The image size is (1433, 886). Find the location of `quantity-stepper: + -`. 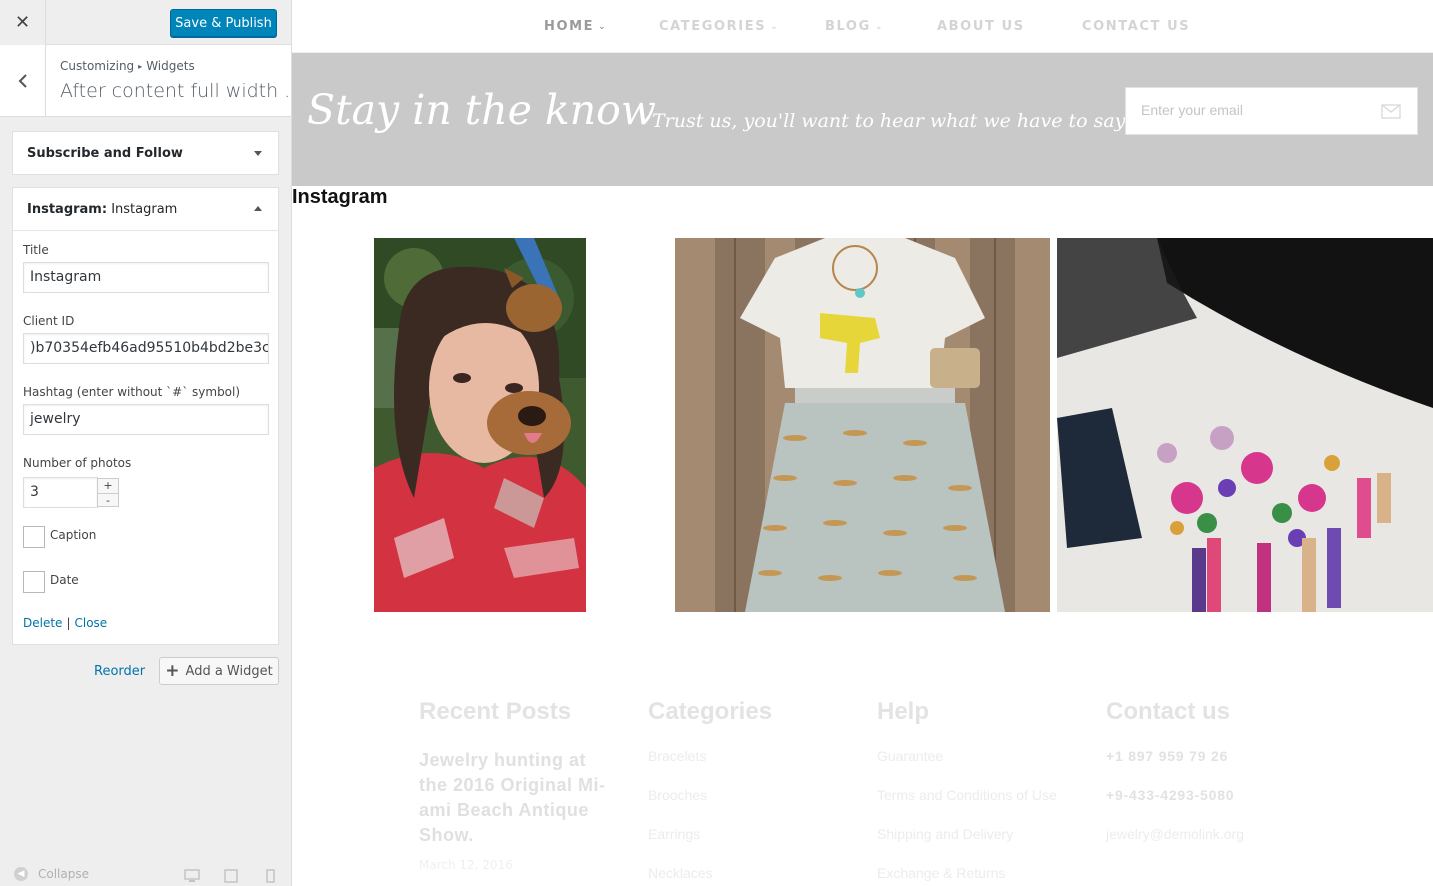

quantity-stepper: + - is located at coordinates (108, 492).